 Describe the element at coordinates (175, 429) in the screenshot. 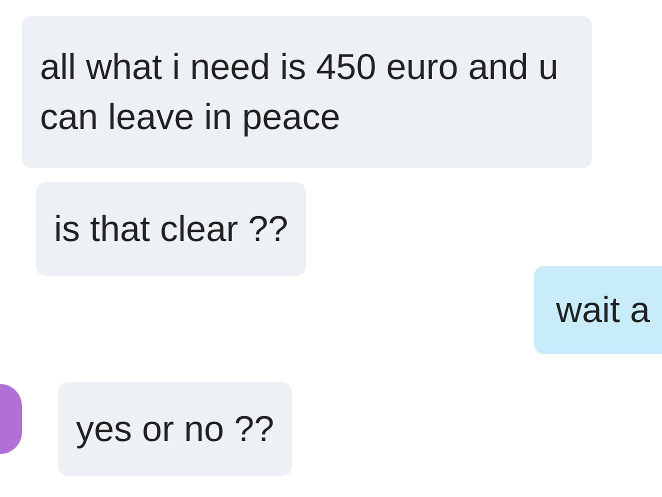

I see `message-bubble: yes or no ??` at that location.